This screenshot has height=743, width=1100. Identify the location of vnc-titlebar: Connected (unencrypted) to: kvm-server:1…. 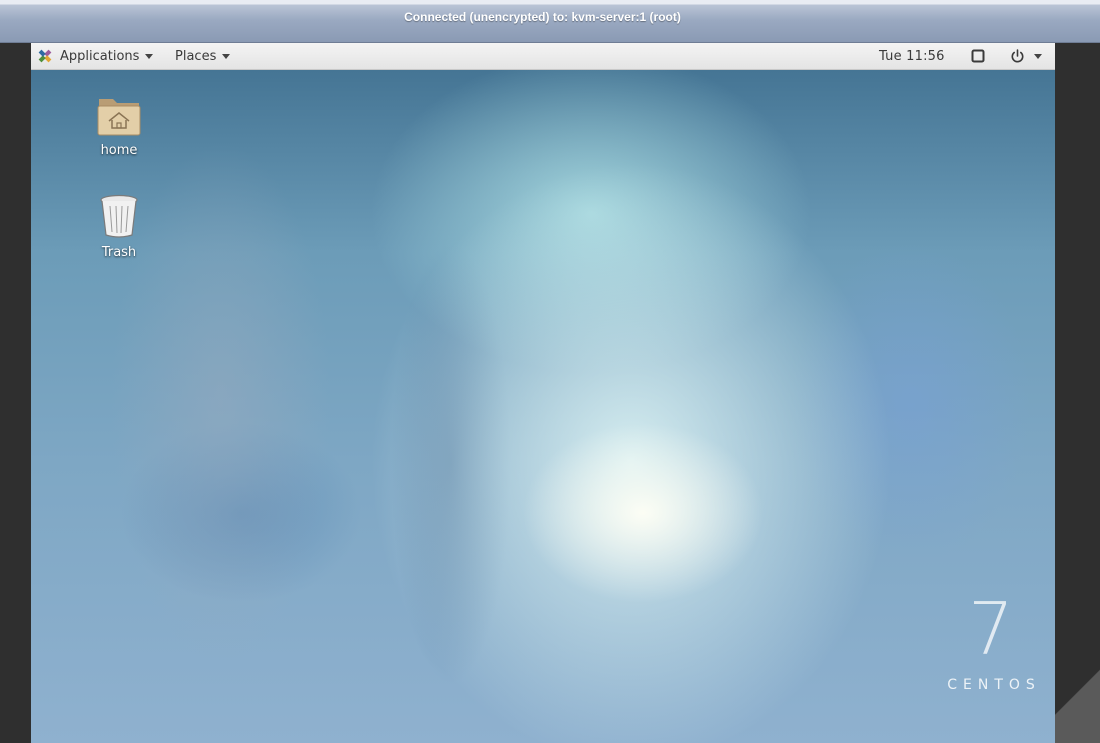
(550, 21).